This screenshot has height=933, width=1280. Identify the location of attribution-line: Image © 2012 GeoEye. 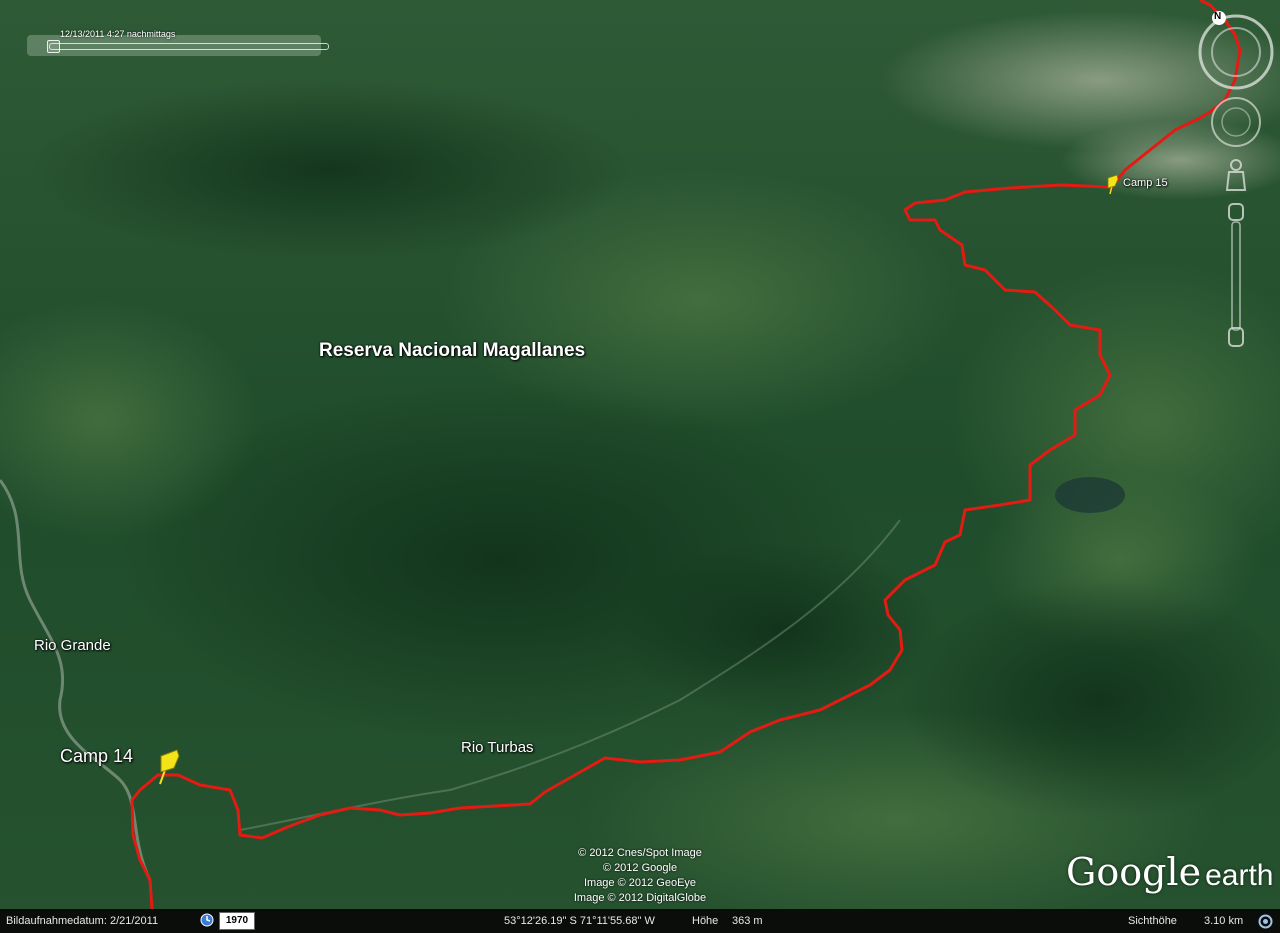
(640, 883).